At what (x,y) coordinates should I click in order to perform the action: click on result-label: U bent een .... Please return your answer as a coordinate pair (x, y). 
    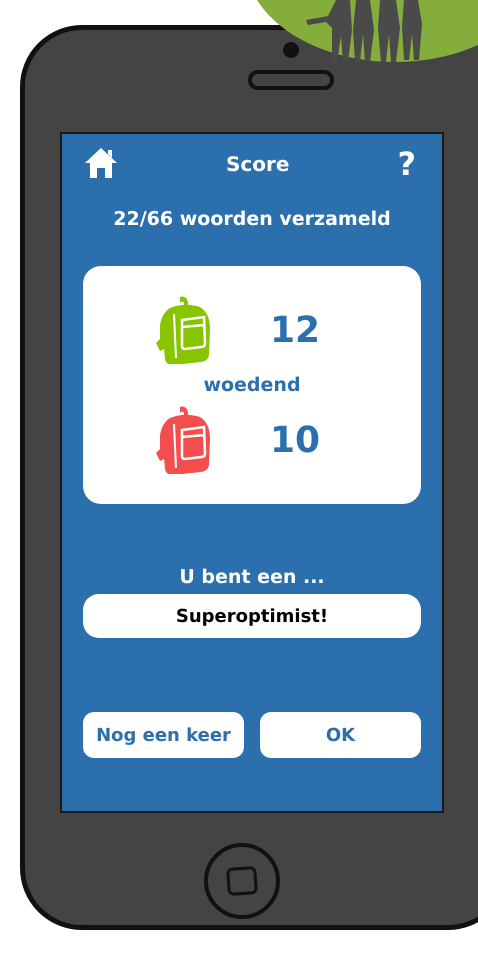
    Looking at the image, I should click on (252, 577).